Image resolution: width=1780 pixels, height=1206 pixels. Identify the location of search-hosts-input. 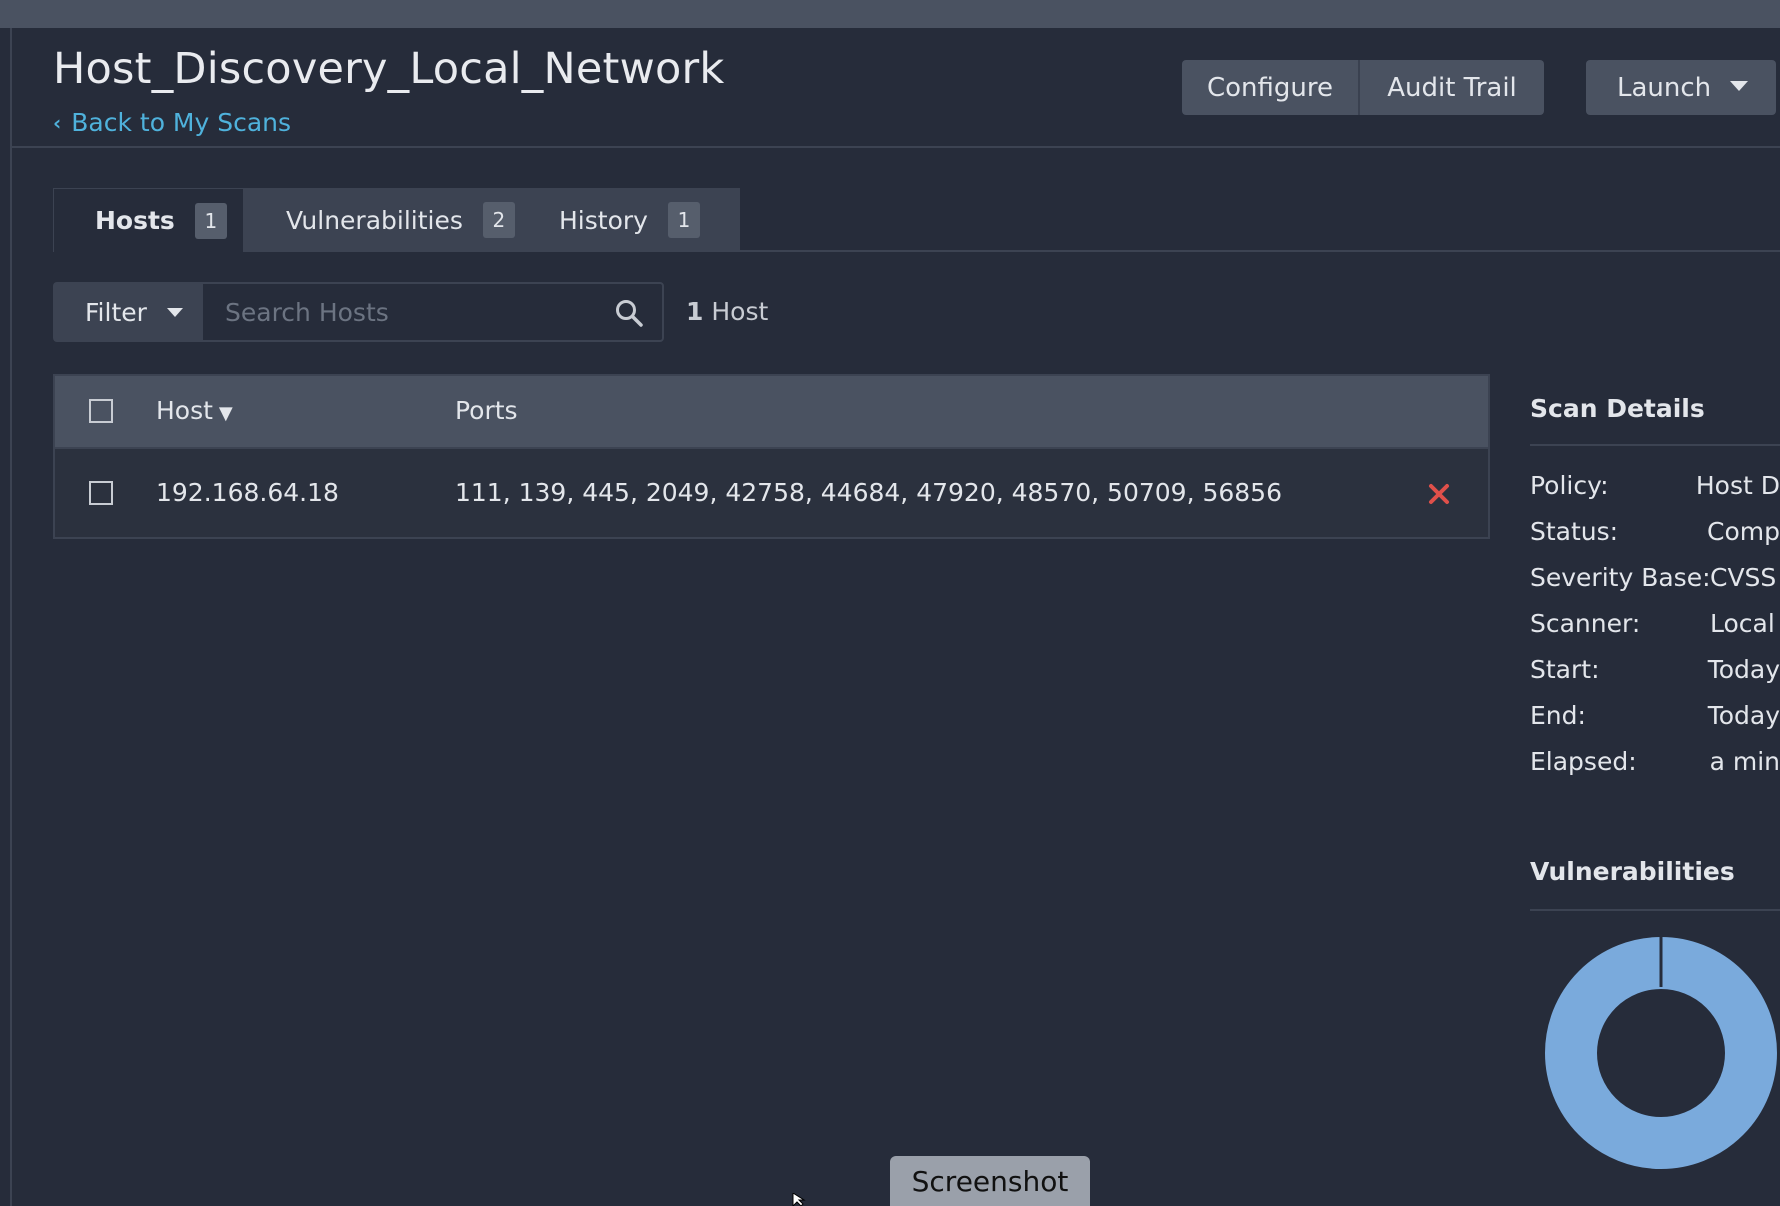
(432, 312).